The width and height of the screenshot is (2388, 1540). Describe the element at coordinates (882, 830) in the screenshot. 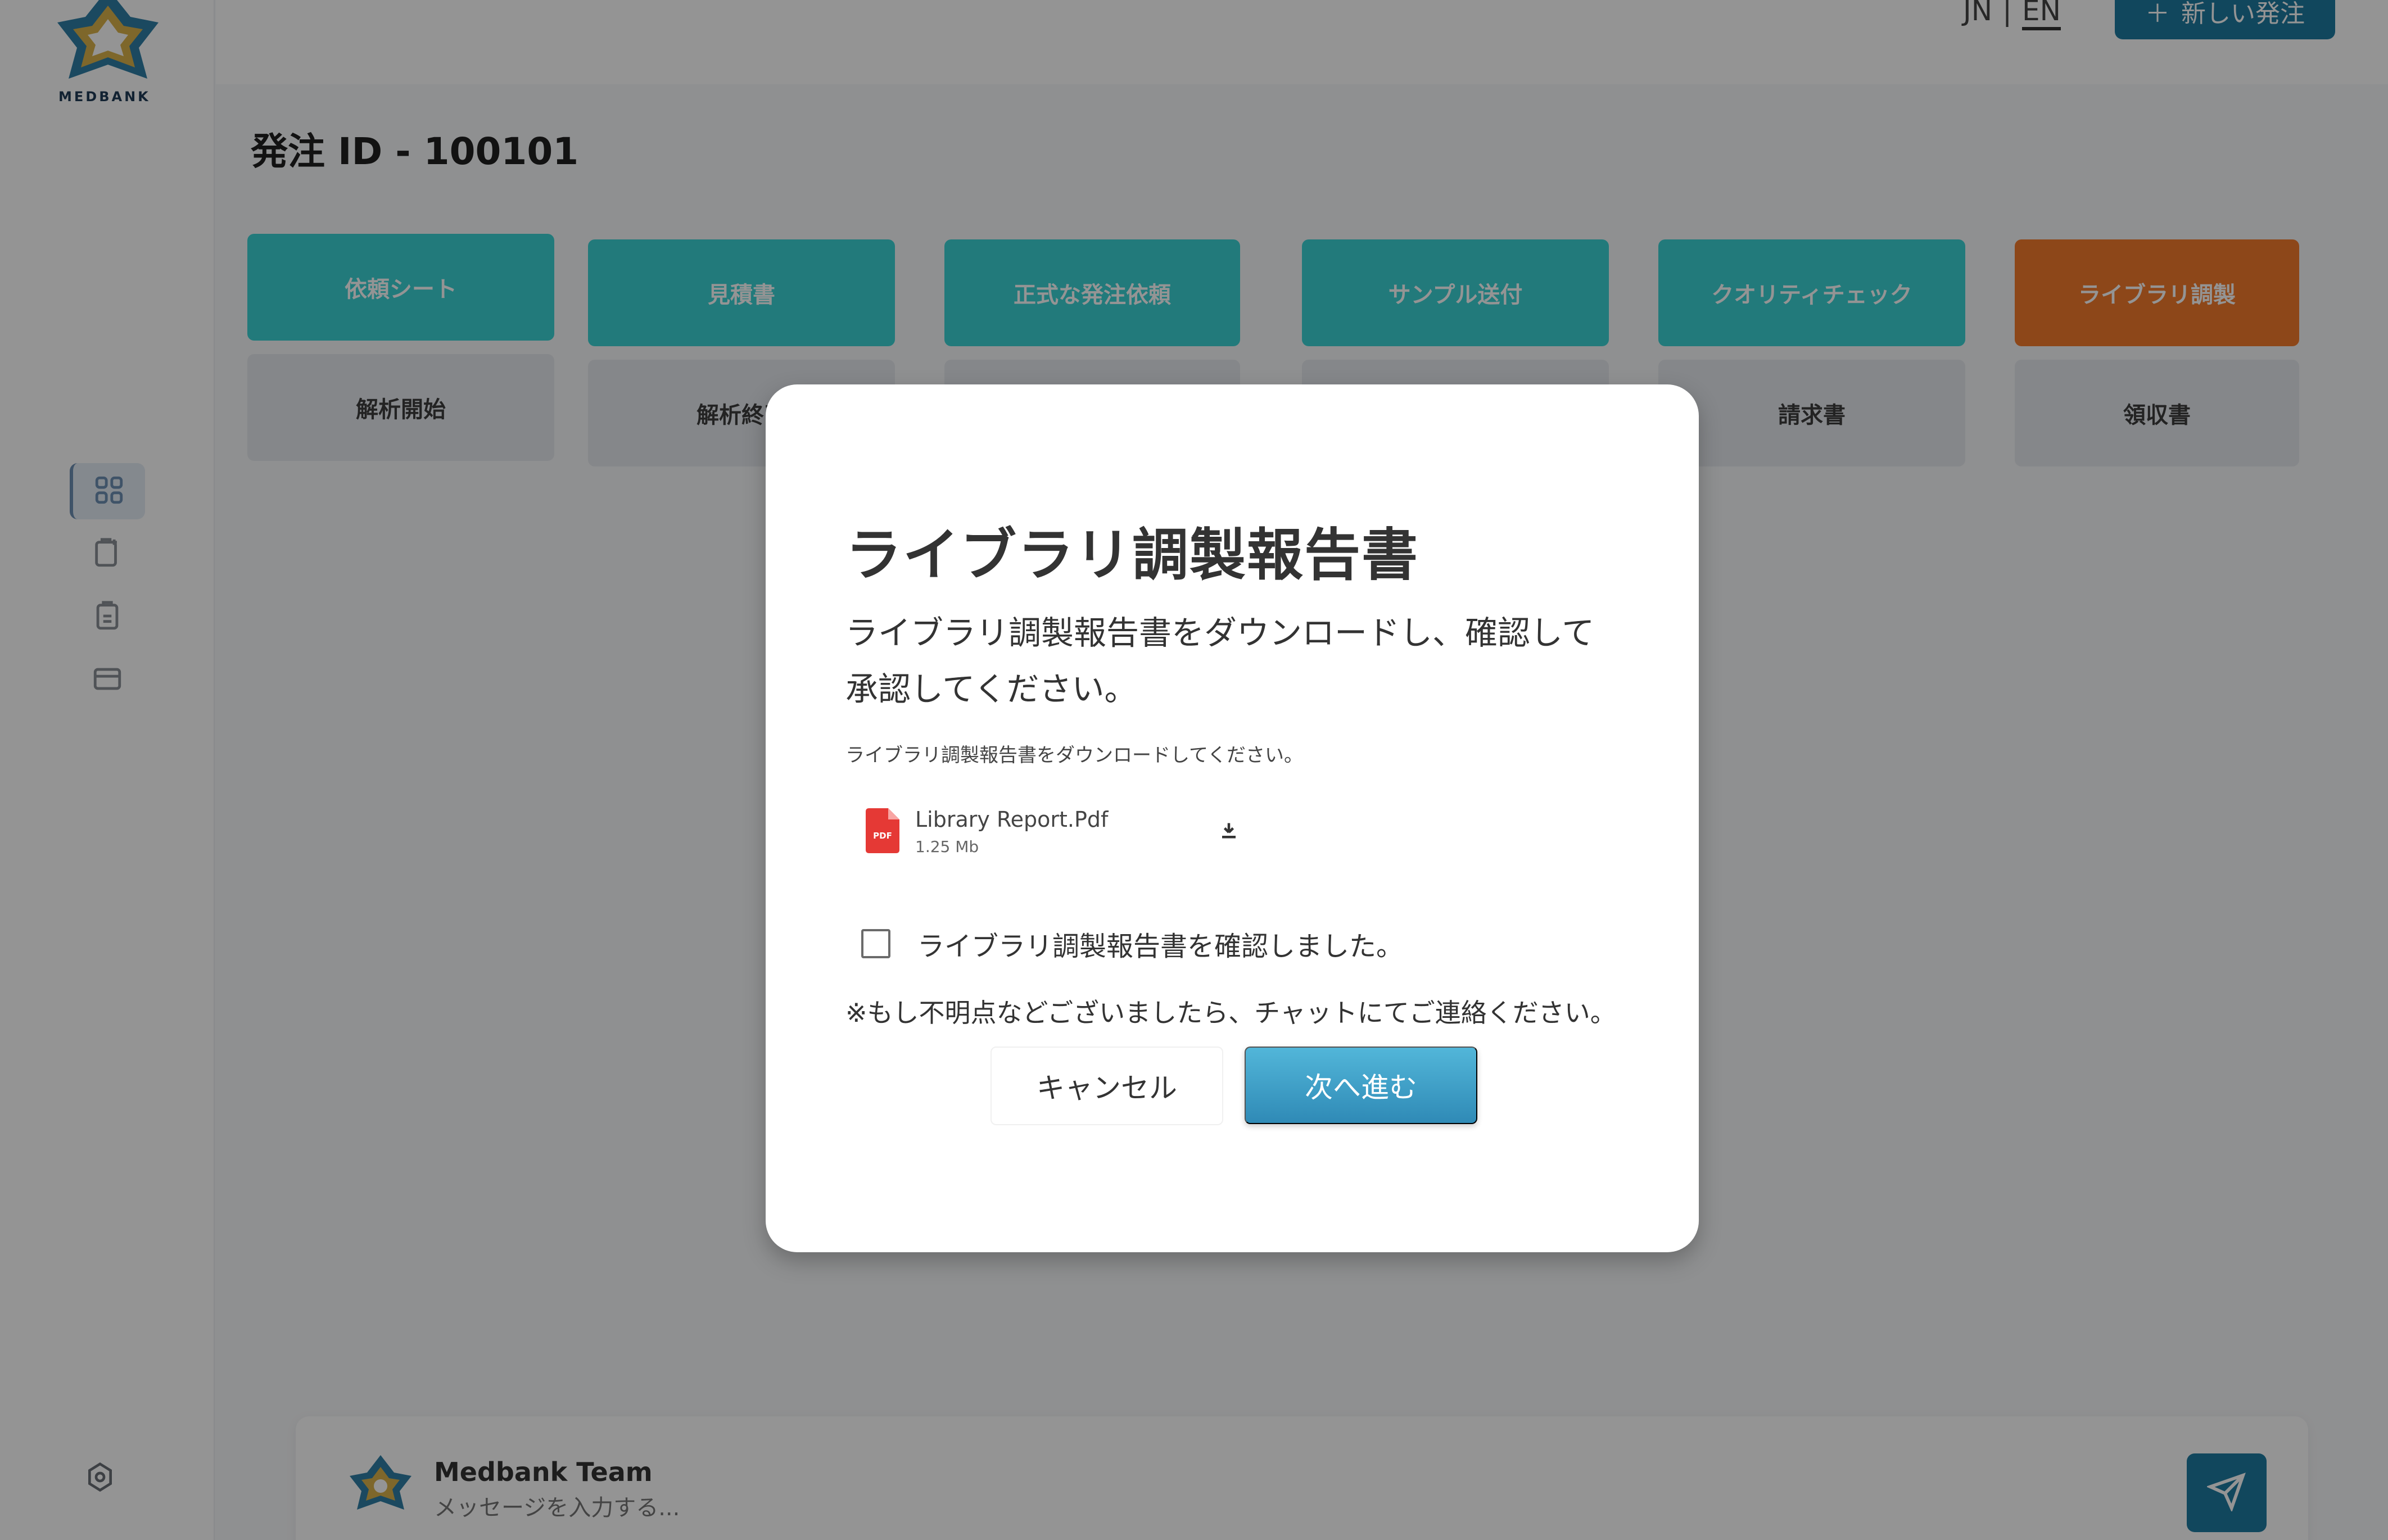

I see `pdf-icon: PDF` at that location.